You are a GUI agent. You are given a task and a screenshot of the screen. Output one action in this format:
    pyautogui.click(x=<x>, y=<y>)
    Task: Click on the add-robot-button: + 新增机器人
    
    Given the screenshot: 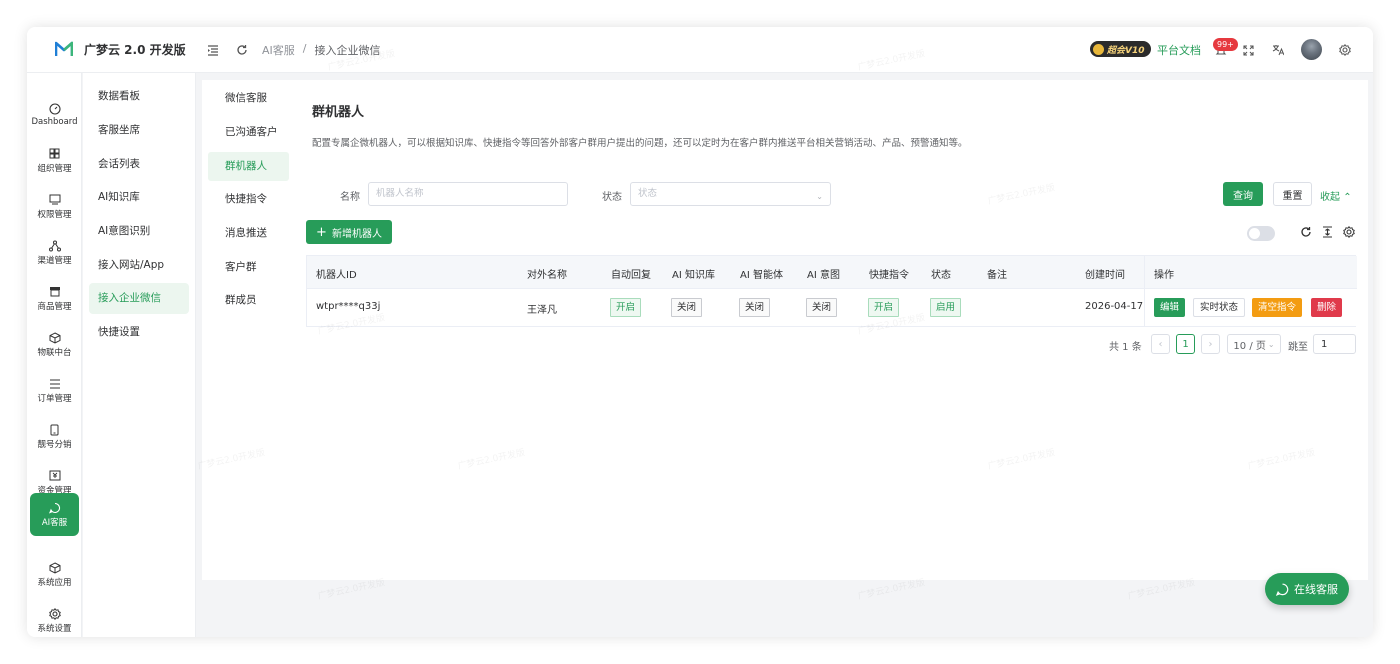 What is the action you would take?
    pyautogui.click(x=349, y=232)
    